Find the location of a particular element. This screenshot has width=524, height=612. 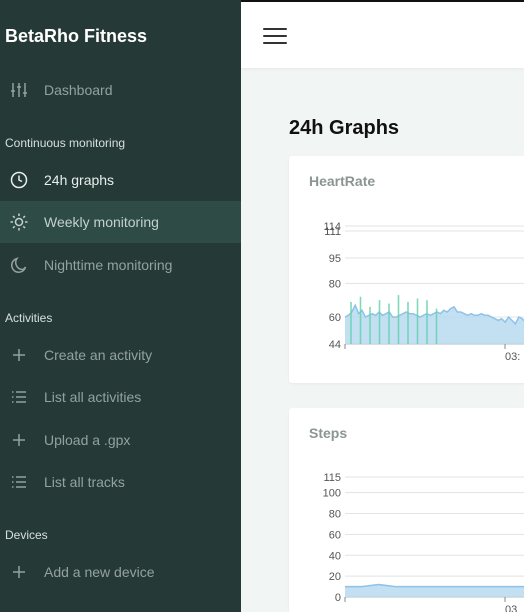

sidebar-item-list-tracks: List all tracks is located at coordinates (120, 482).